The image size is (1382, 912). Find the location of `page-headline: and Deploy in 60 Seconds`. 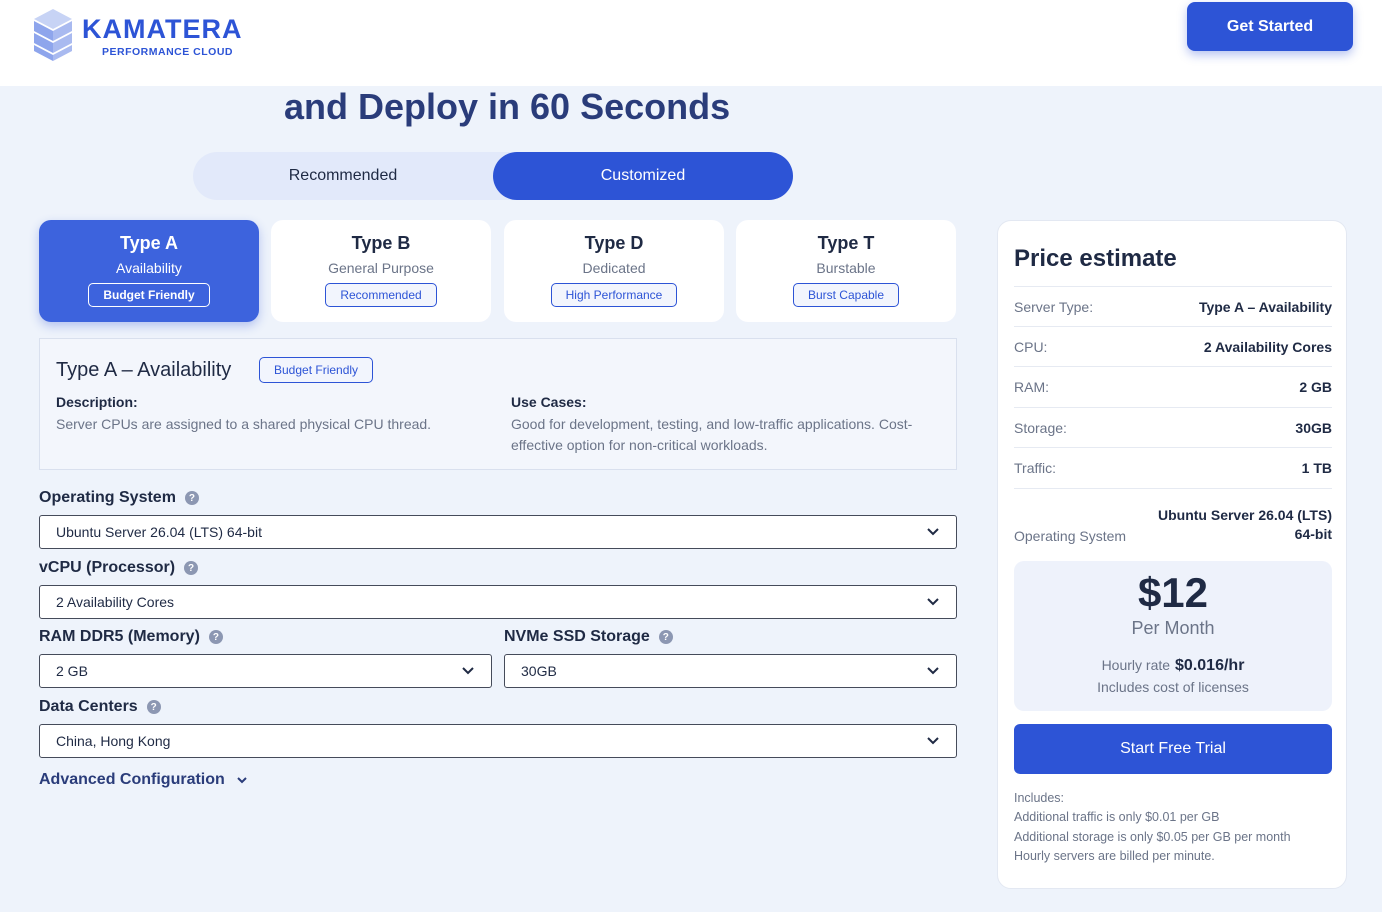

page-headline: and Deploy in 60 Seconds is located at coordinates (507, 106).